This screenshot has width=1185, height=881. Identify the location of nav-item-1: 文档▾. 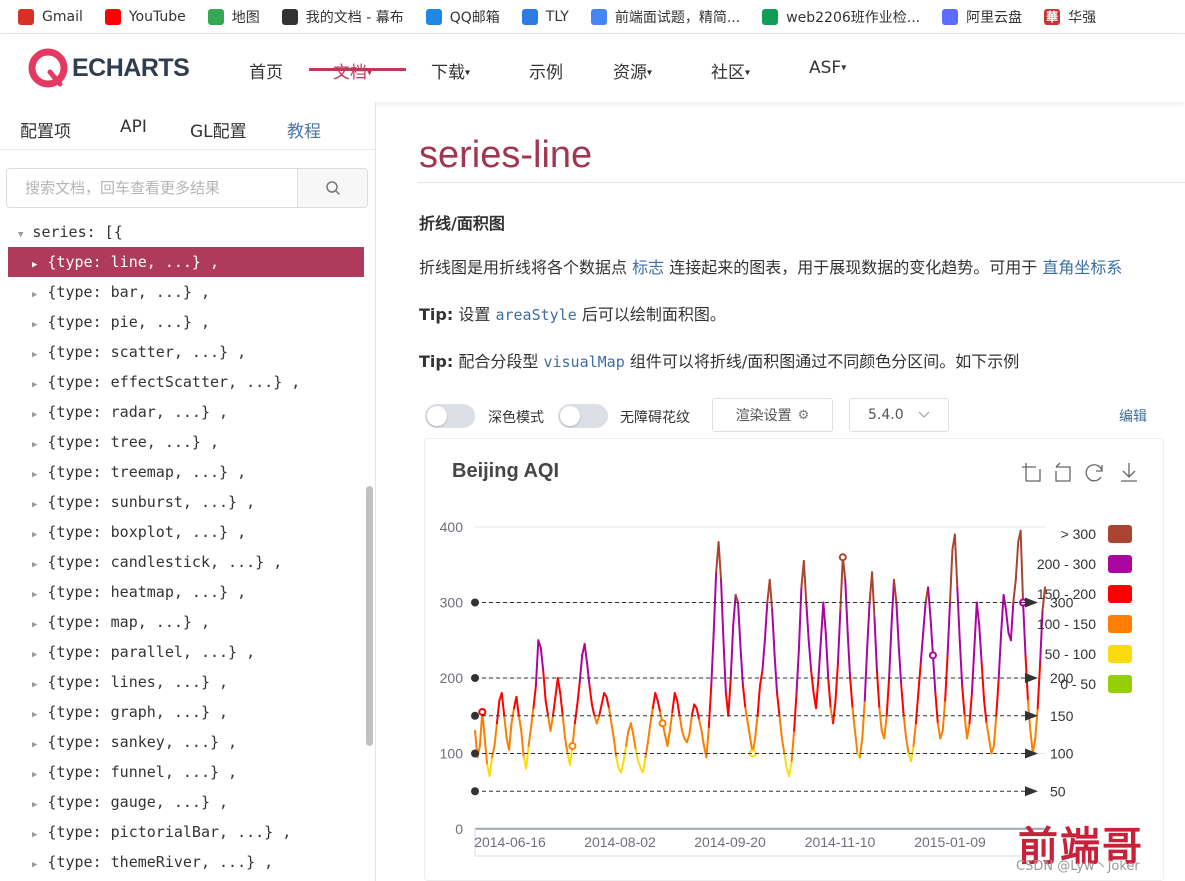
(352, 70).